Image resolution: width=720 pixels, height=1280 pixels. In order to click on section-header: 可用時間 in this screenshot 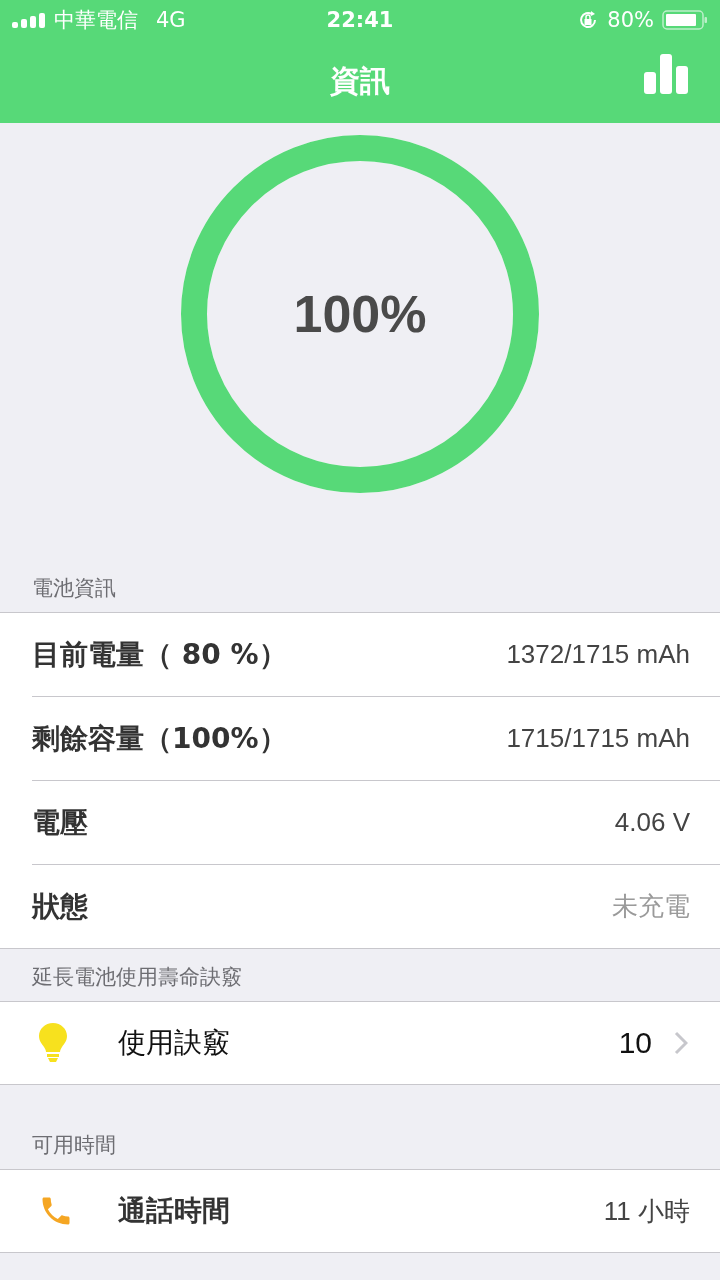, I will do `click(74, 1145)`.